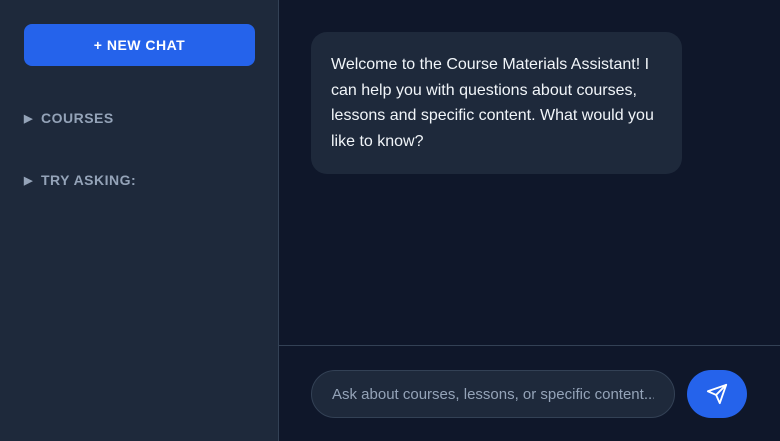 This screenshot has width=780, height=441. I want to click on courses-section-toggle: ▶ COURSES, so click(139, 118).